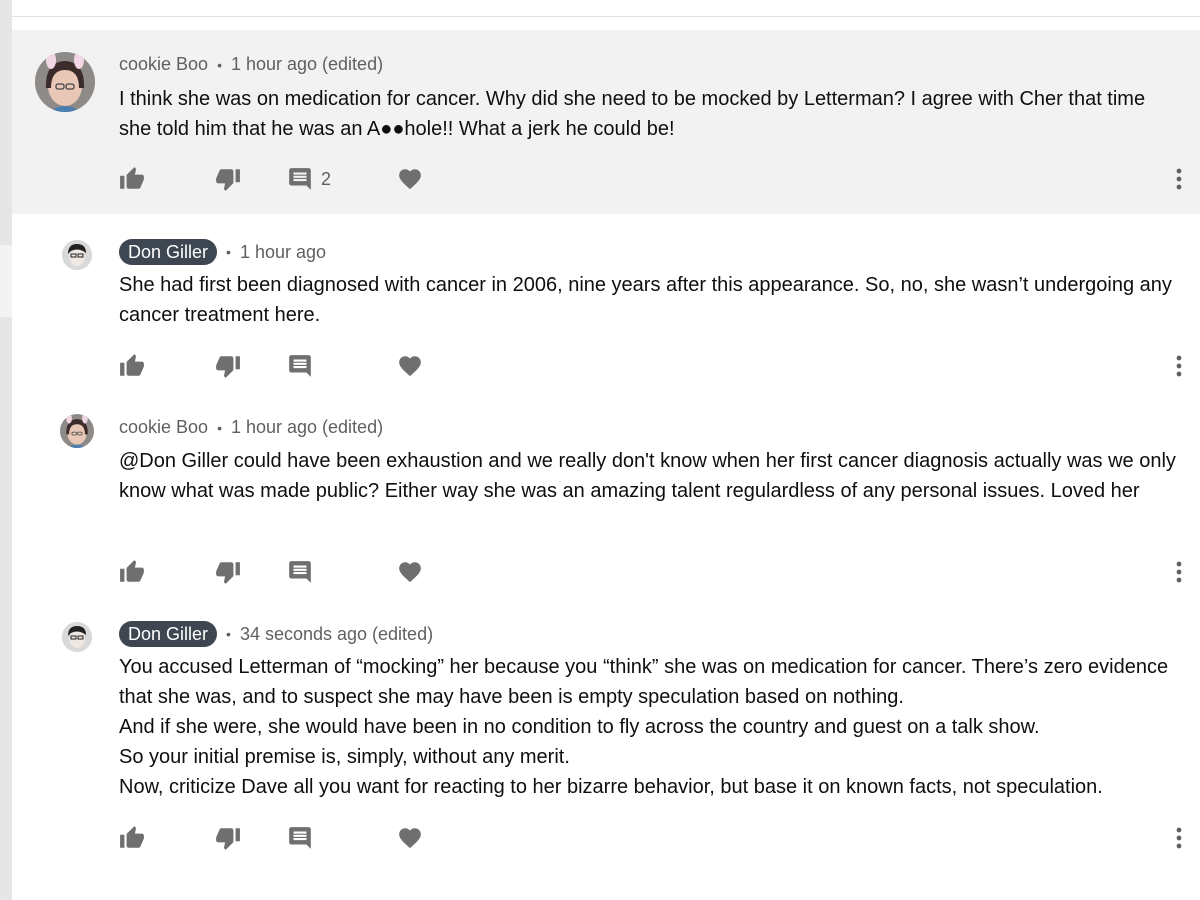 The width and height of the screenshot is (1200, 900). I want to click on left-rail-tab, so click(6, 281).